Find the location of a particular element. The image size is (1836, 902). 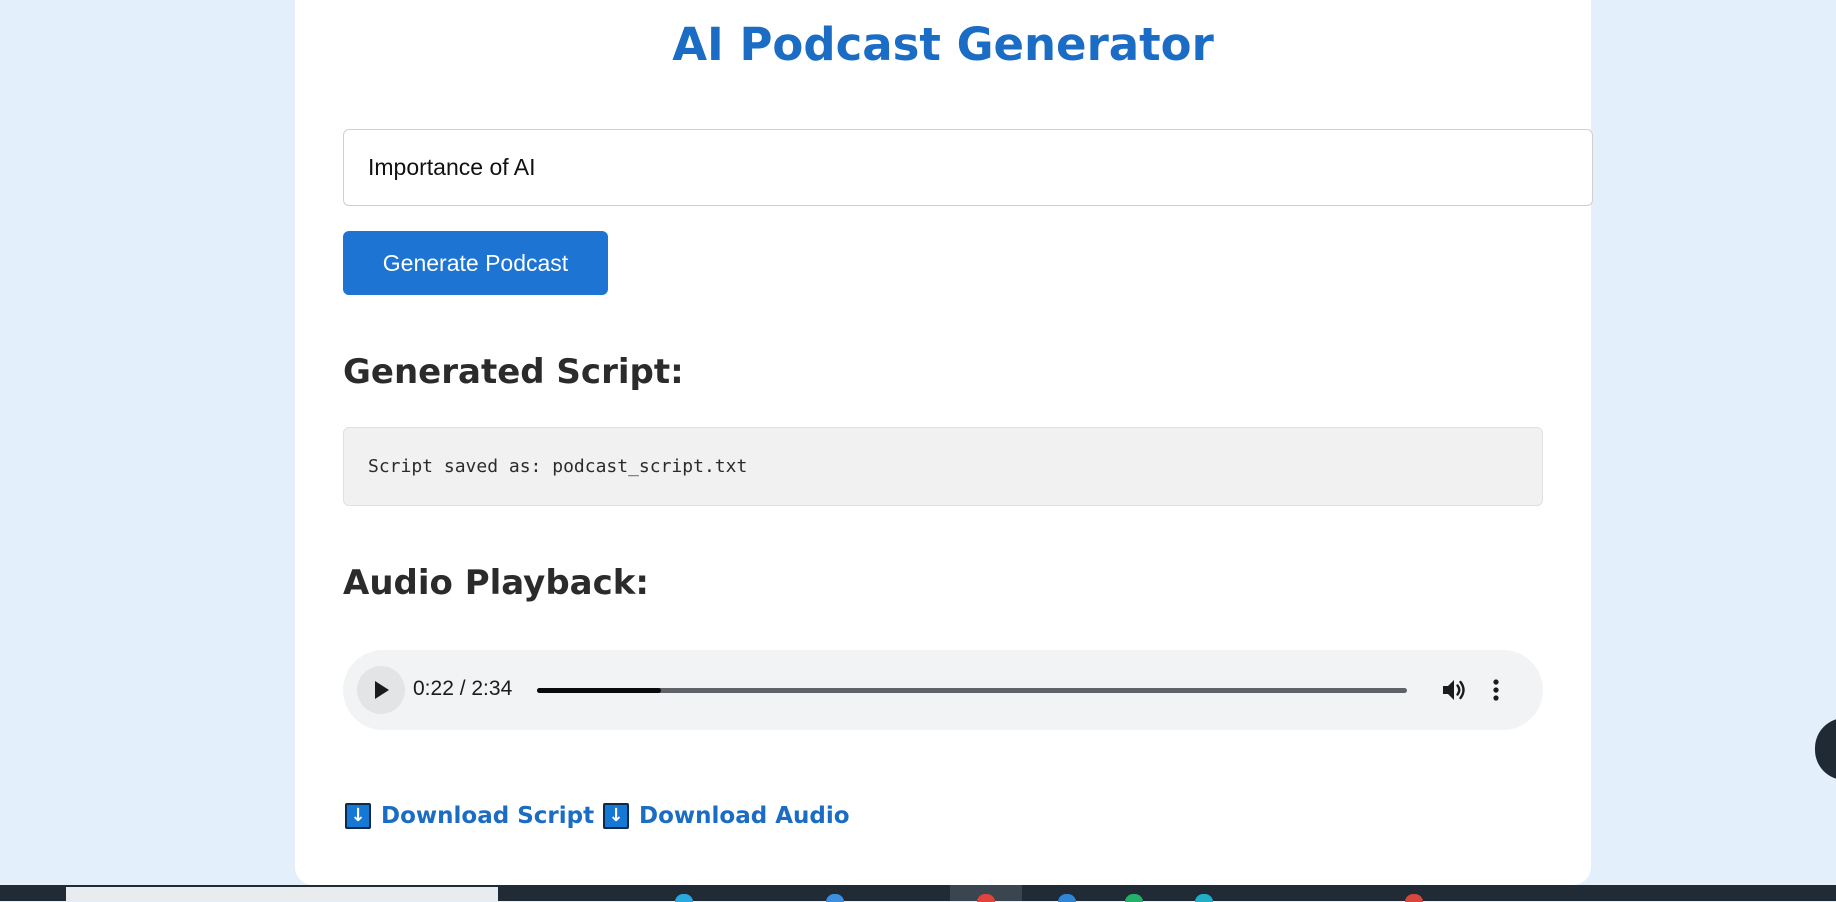

download-audio-link: ↓ Download Audio is located at coordinates (726, 816).